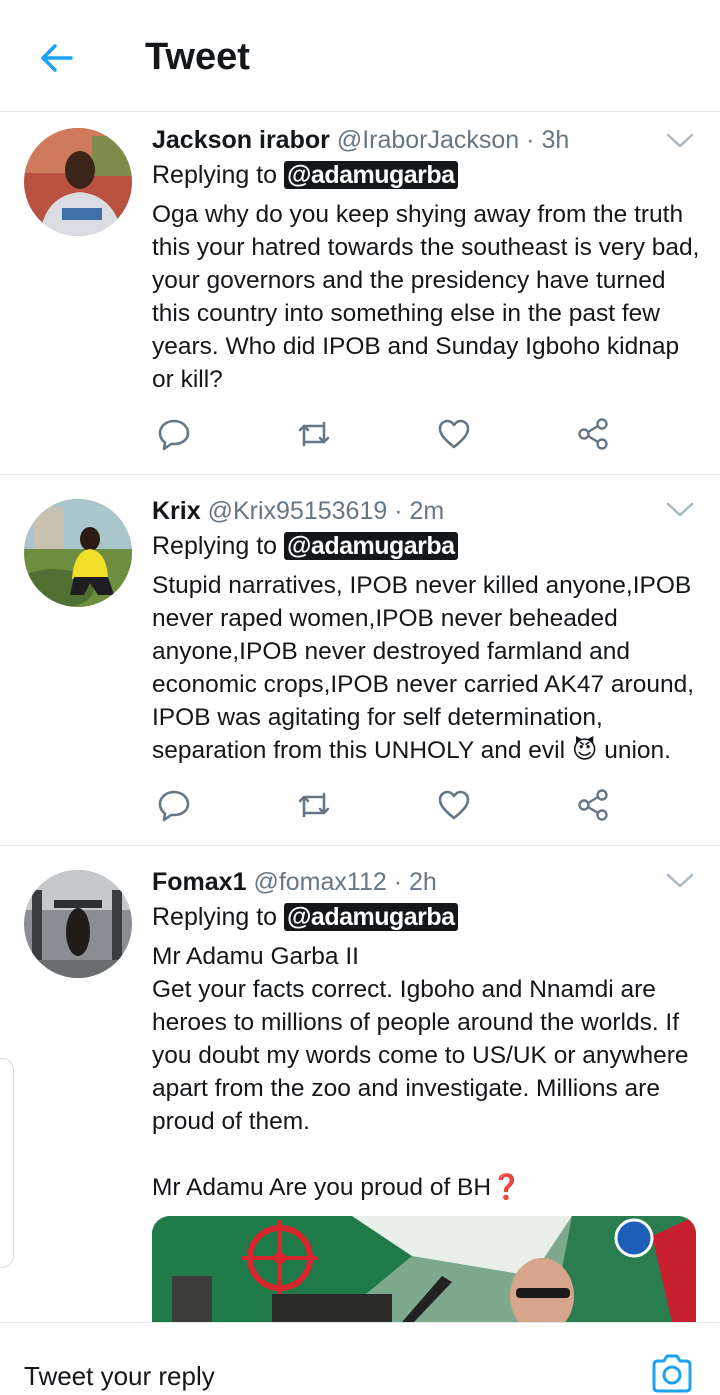 The image size is (720, 1395). Describe the element at coordinates (241, 140) in the screenshot. I see `author-name: Jackson irabor` at that location.